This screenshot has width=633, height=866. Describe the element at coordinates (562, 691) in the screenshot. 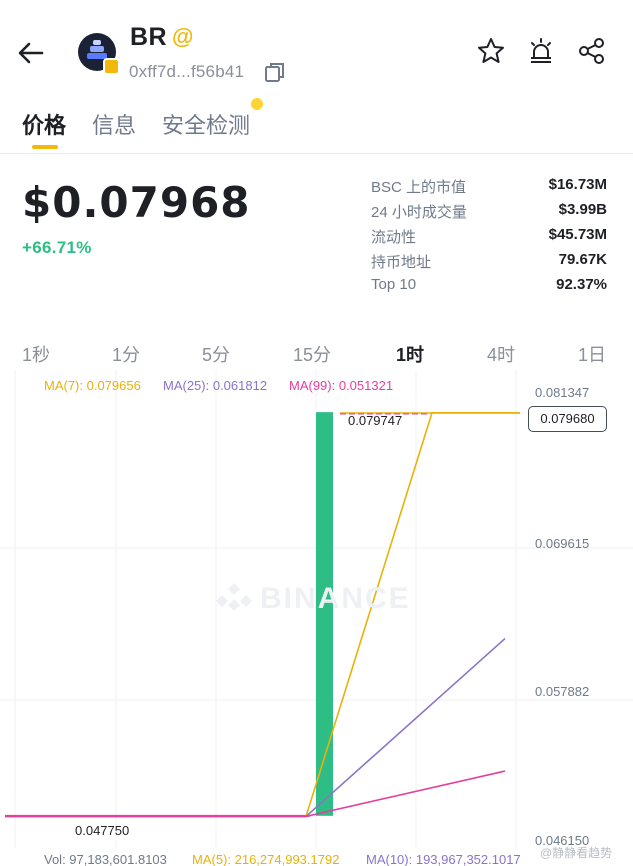

I see `y-axis-label: 0.057882` at that location.